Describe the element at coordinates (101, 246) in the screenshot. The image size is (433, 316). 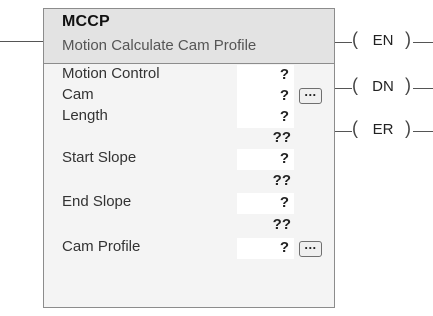
I see `operand-label-cam-profile: Cam Profile` at that location.